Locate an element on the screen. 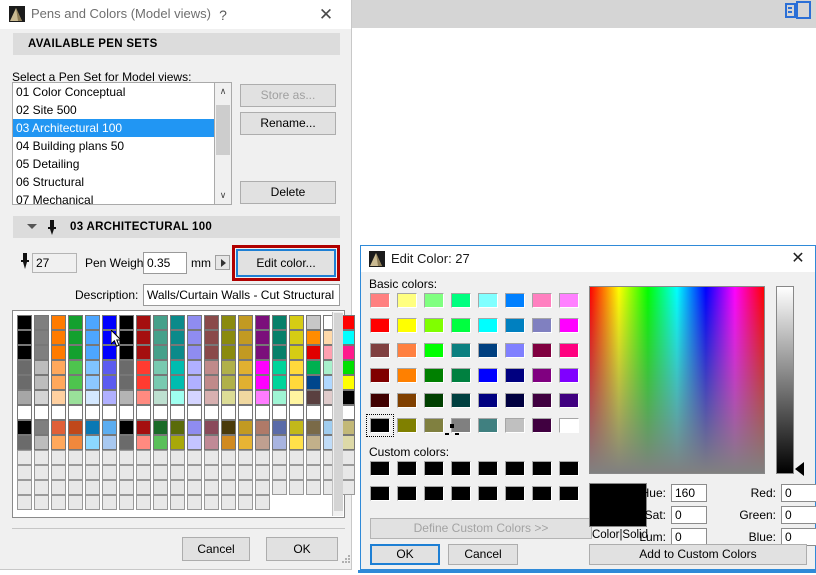 Image resolution: width=816 pixels, height=575 pixels. edit-color-close-button: ✕ is located at coordinates (798, 259).